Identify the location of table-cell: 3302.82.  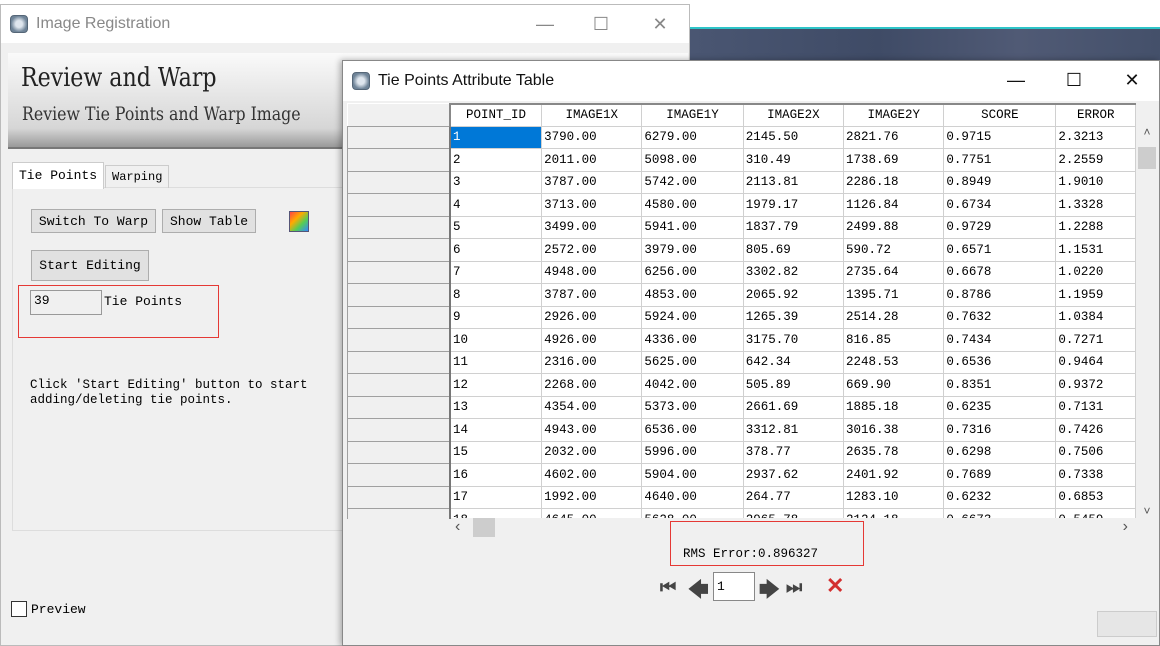
(793, 272).